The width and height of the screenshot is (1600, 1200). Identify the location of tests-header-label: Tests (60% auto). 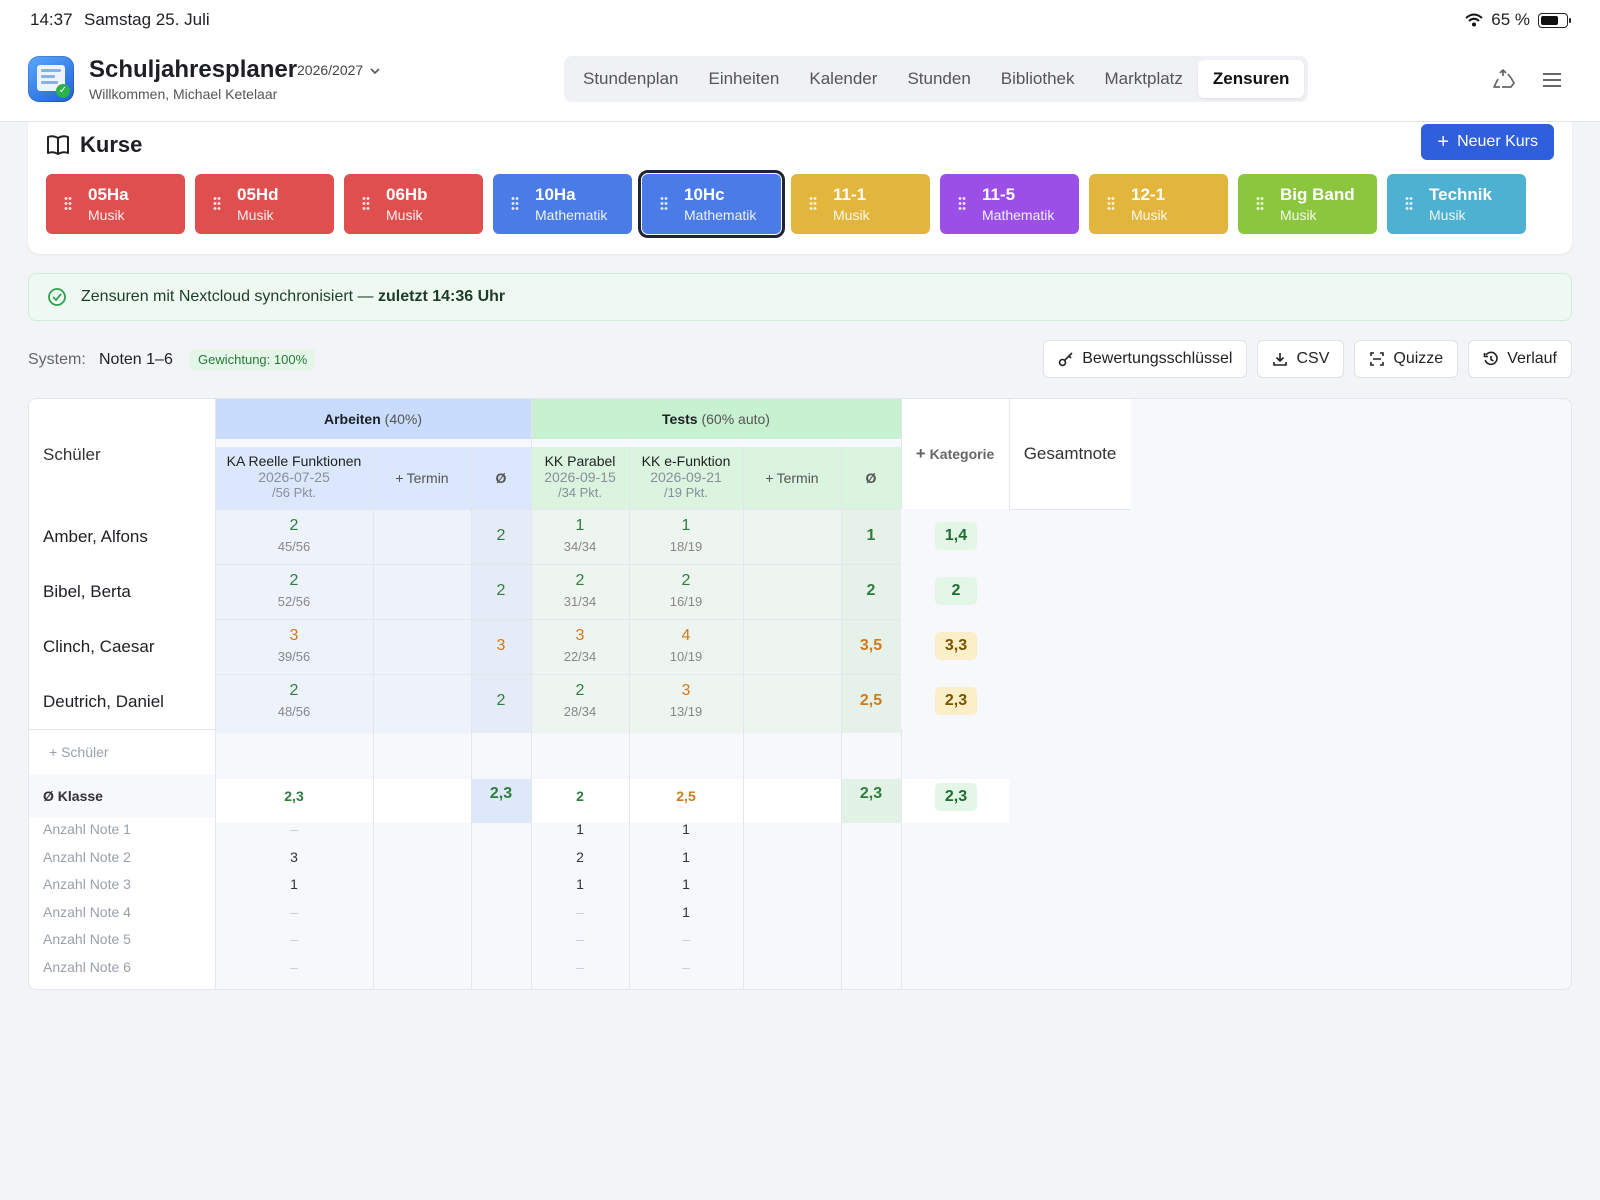
(716, 419).